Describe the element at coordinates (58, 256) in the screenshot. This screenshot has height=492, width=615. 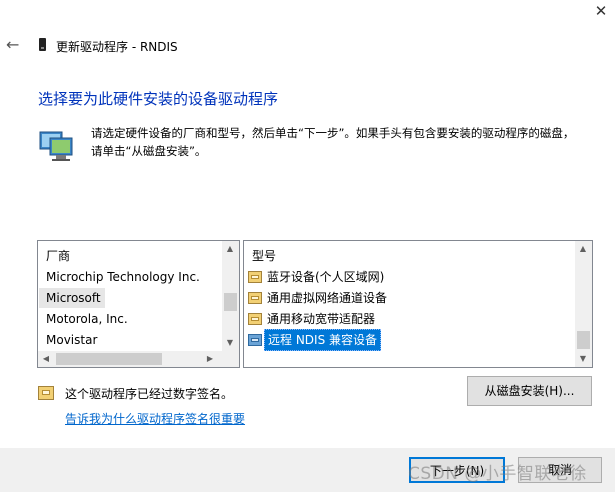
I see `manufacturer-header: 厂商` at that location.